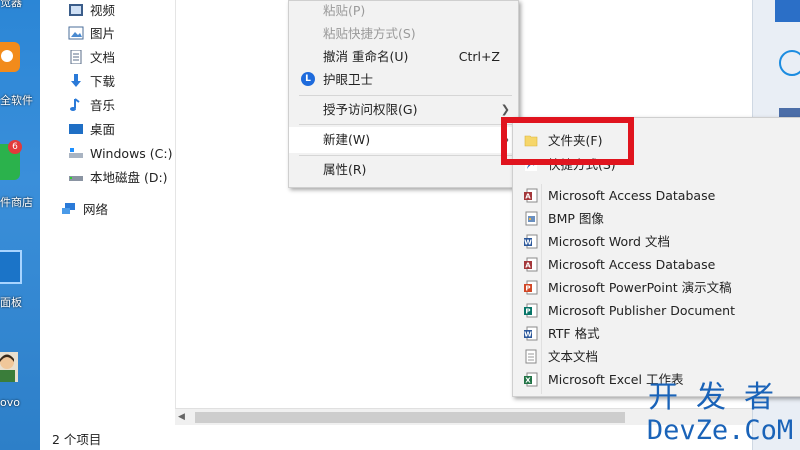  I want to click on desktop-icon-label: 觉器, so click(11, 5).